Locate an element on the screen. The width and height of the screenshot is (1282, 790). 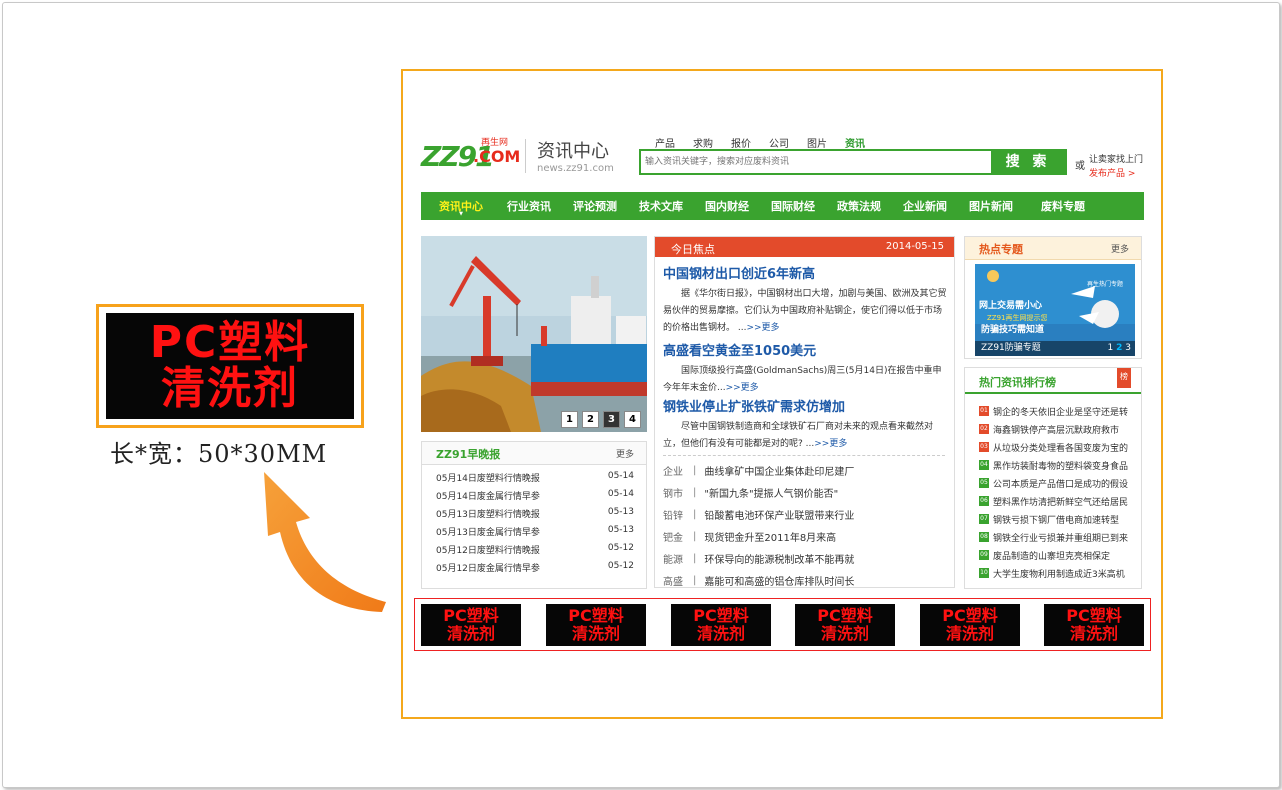
list-item: 02 海鑫钢铁停产高层沉默政府救市 is located at coordinates (1059, 429).